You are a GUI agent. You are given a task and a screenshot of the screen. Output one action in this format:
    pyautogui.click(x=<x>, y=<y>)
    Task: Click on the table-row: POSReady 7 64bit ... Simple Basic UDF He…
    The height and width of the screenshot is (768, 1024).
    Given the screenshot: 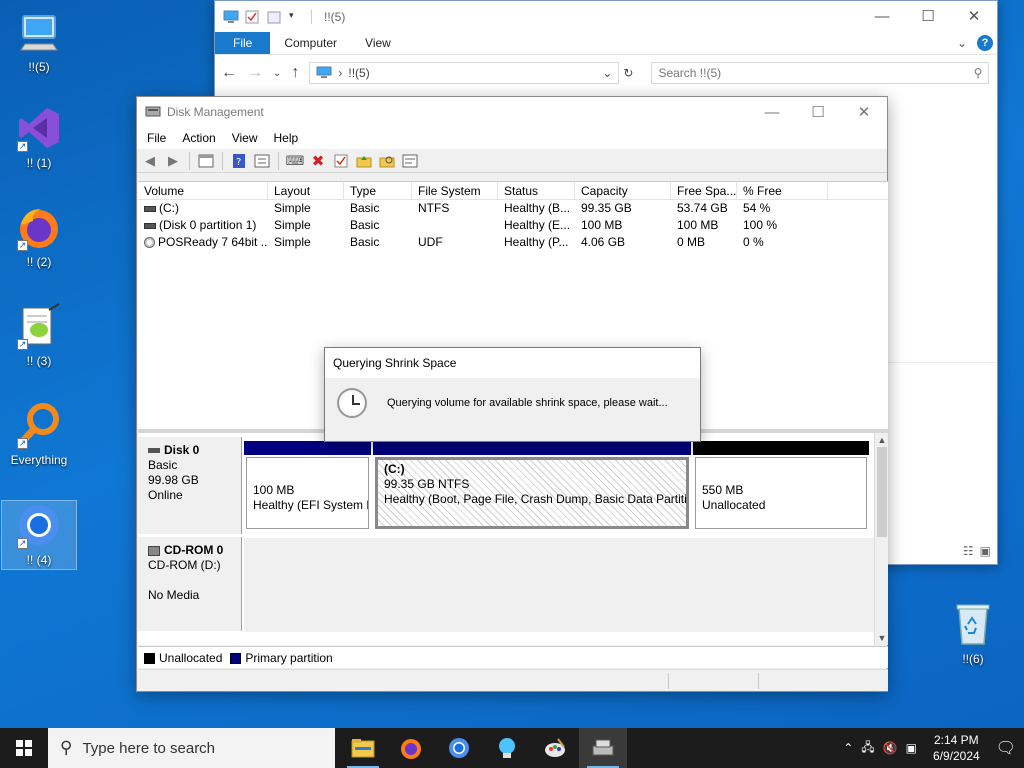 What is the action you would take?
    pyautogui.click(x=513, y=242)
    